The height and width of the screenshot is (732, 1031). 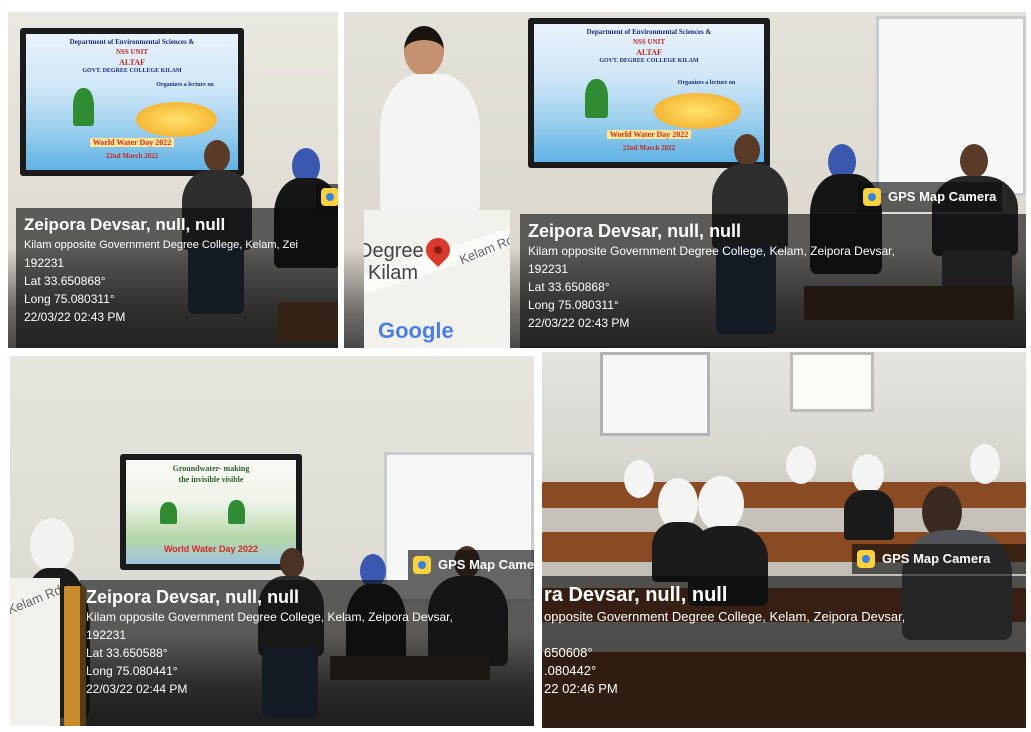 I want to click on gps-camera-icon-badge, so click(x=327, y=197).